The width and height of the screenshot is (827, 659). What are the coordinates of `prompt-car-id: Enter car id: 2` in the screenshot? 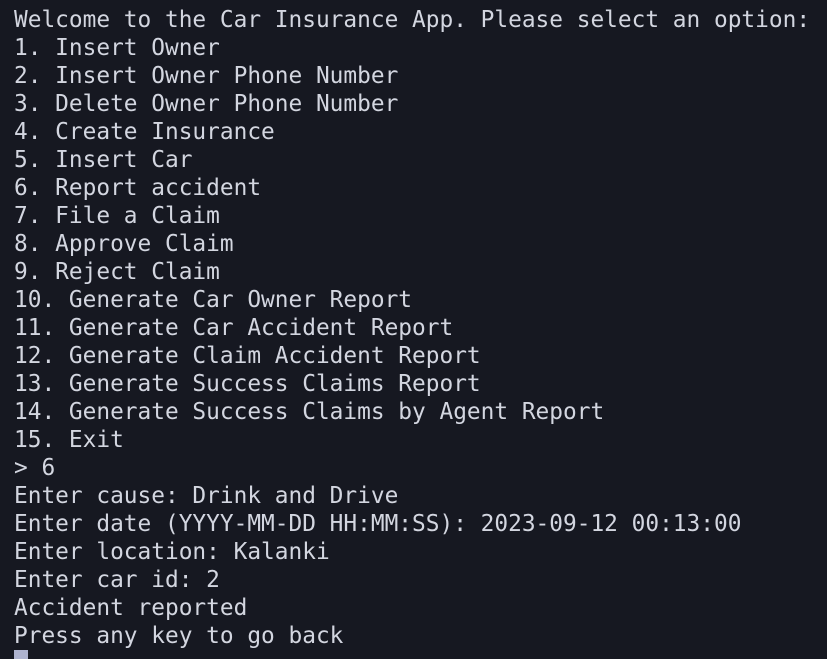 It's located at (117, 580).